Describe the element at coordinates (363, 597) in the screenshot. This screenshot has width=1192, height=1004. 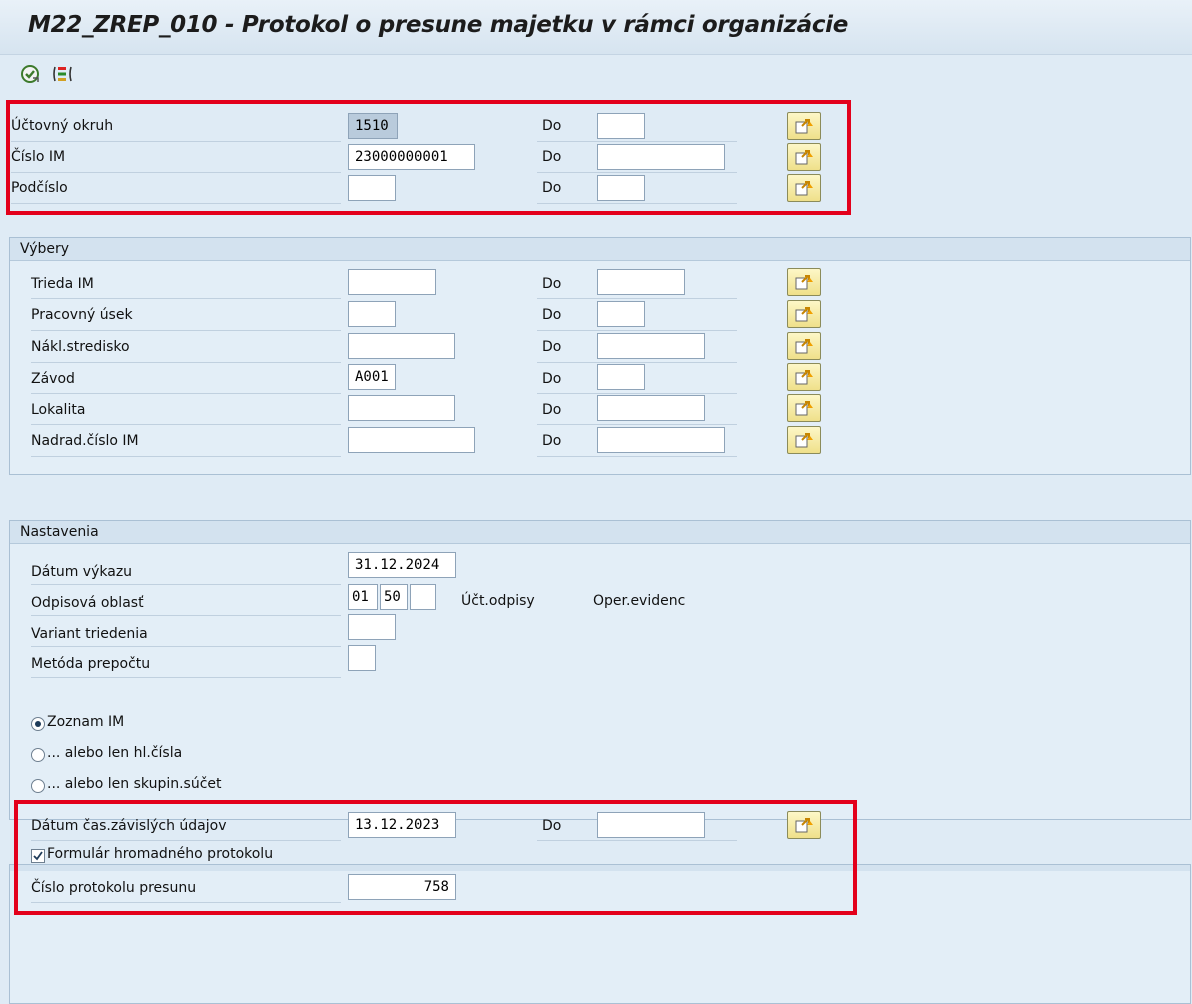
I see `depreciation-area-1-input: 01` at that location.